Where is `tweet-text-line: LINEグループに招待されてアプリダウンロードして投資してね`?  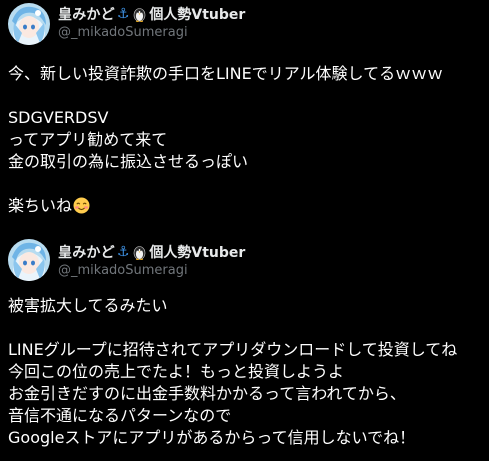
tweet-text-line: LINEグループに招待されてアプリダウンロードして投資してね is located at coordinates (233, 349).